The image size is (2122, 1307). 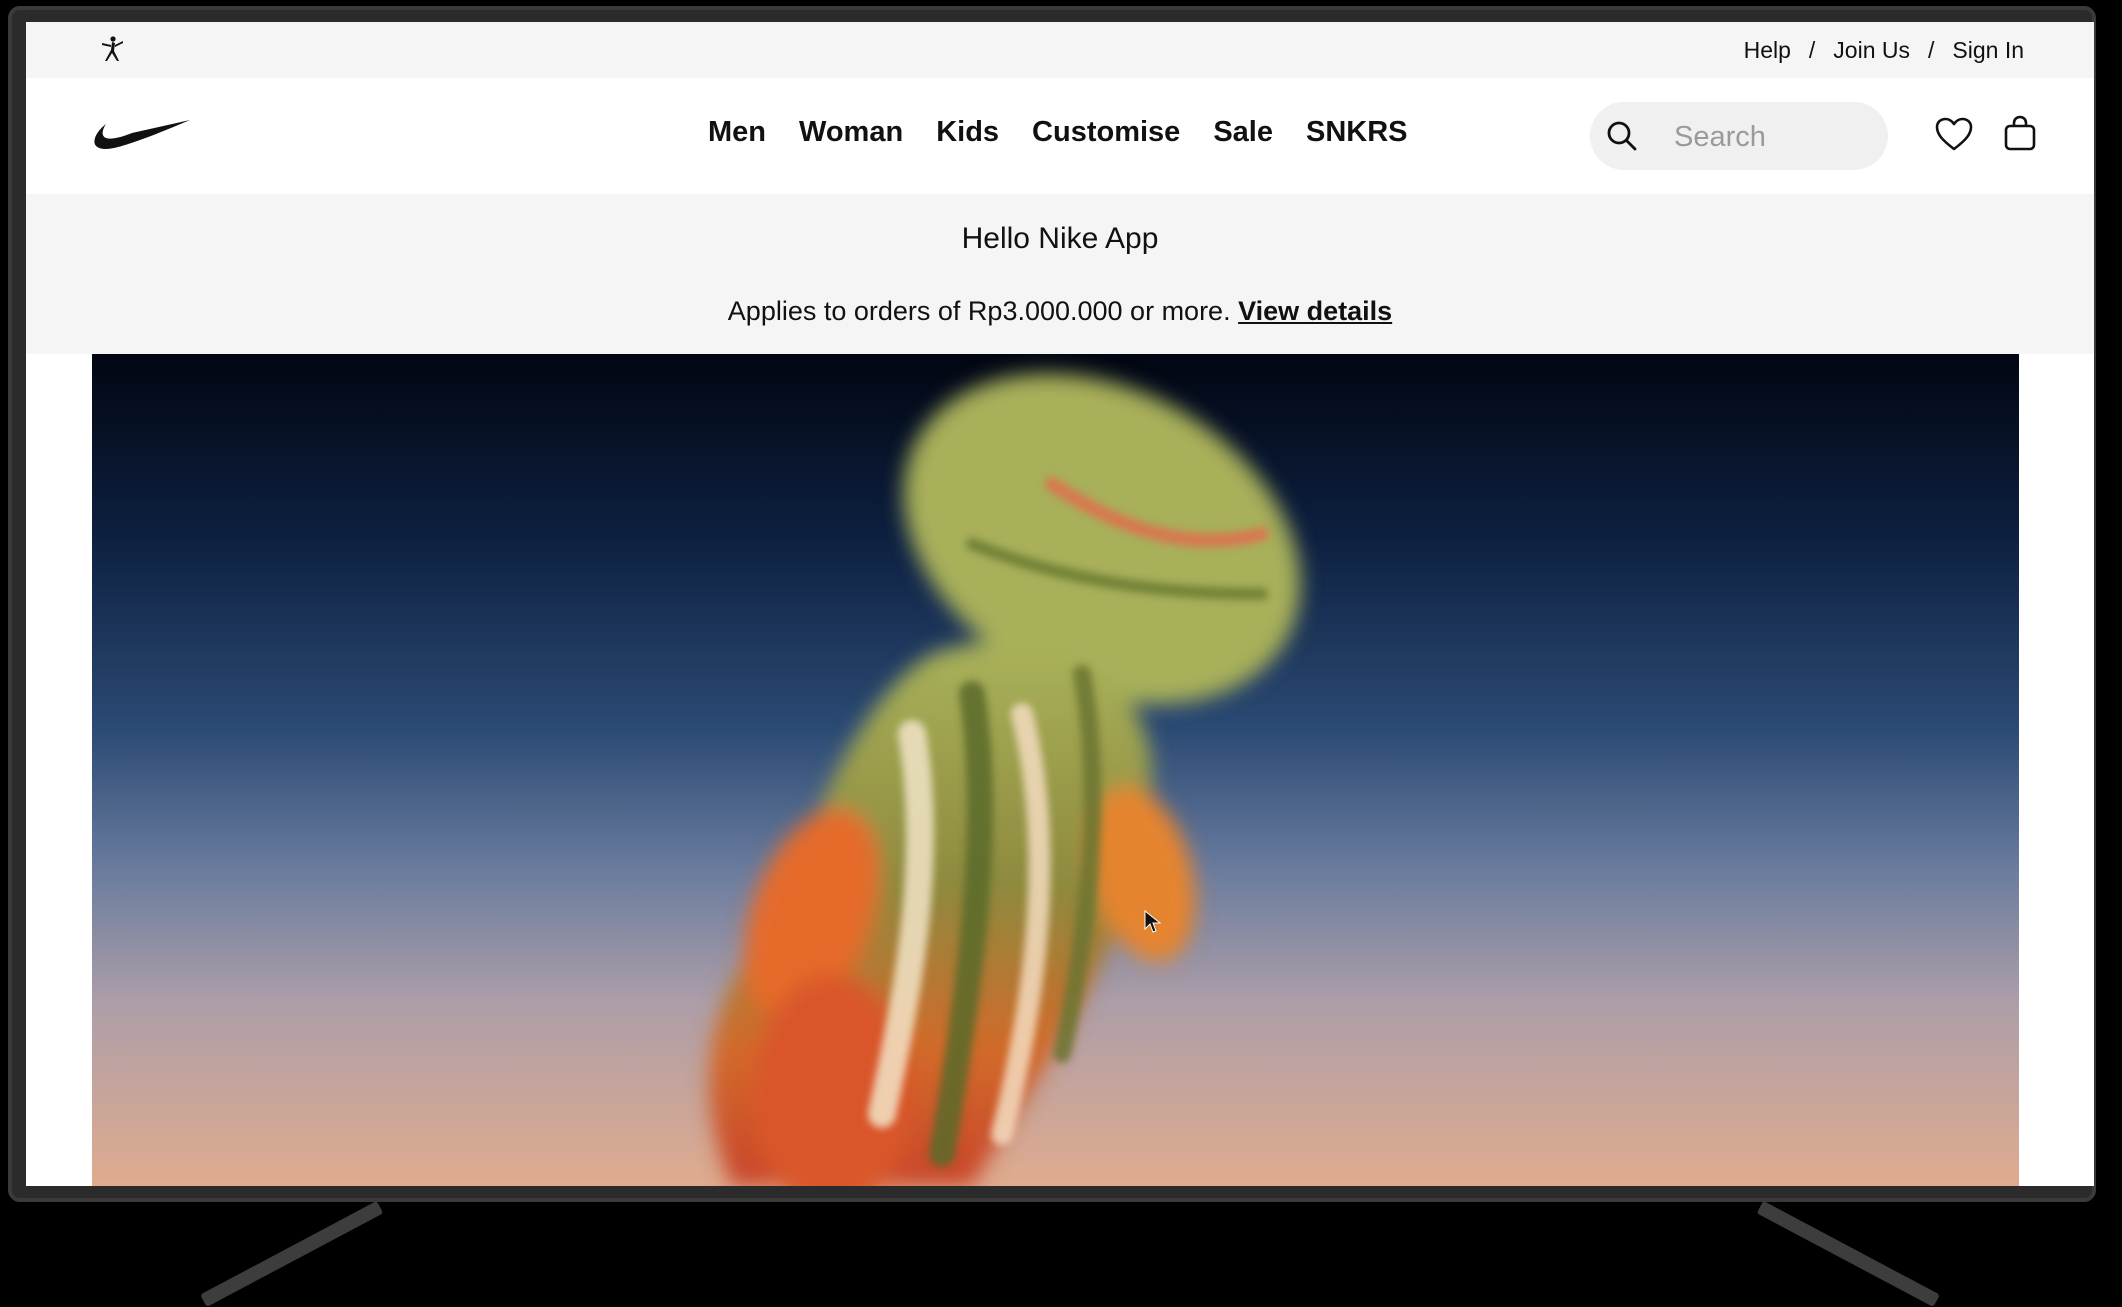 What do you see at coordinates (1315, 311) in the screenshot?
I see `view-details-link: View details` at bounding box center [1315, 311].